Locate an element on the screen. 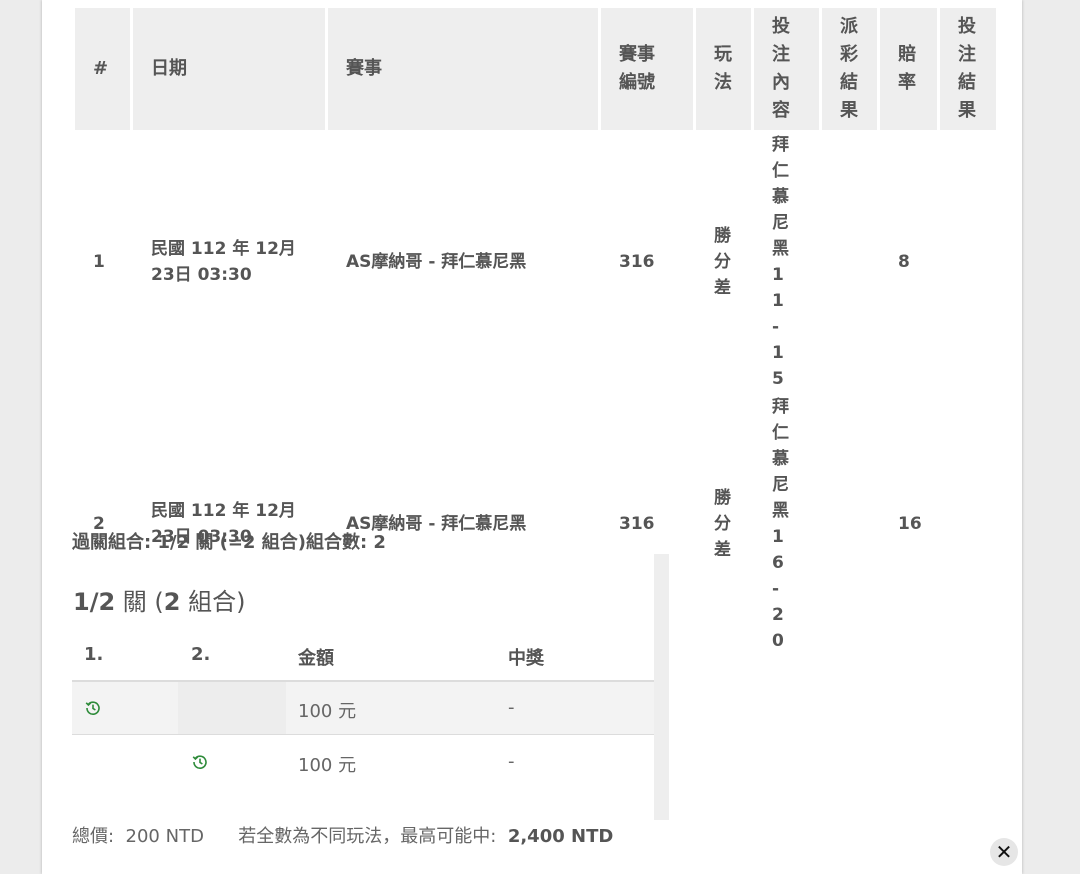 The height and width of the screenshot is (874, 1080). row-odds: 16 is located at coordinates (910, 524).